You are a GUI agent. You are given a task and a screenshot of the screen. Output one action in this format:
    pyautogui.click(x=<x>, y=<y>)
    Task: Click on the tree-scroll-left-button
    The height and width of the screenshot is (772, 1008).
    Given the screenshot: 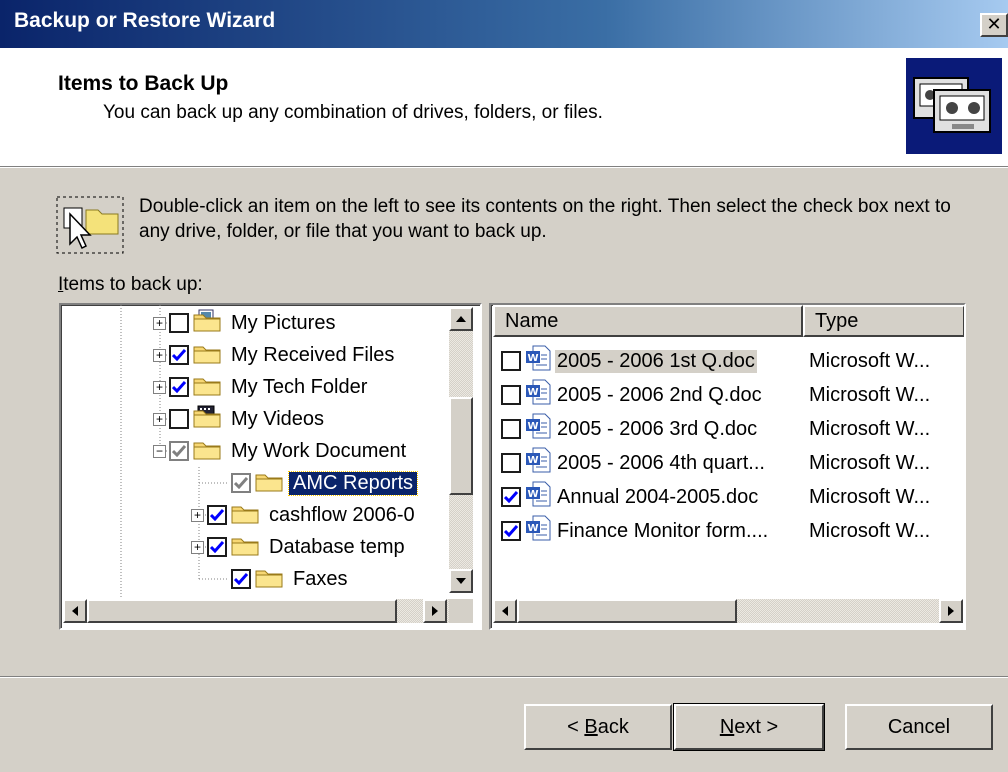 What is the action you would take?
    pyautogui.click(x=75, y=611)
    